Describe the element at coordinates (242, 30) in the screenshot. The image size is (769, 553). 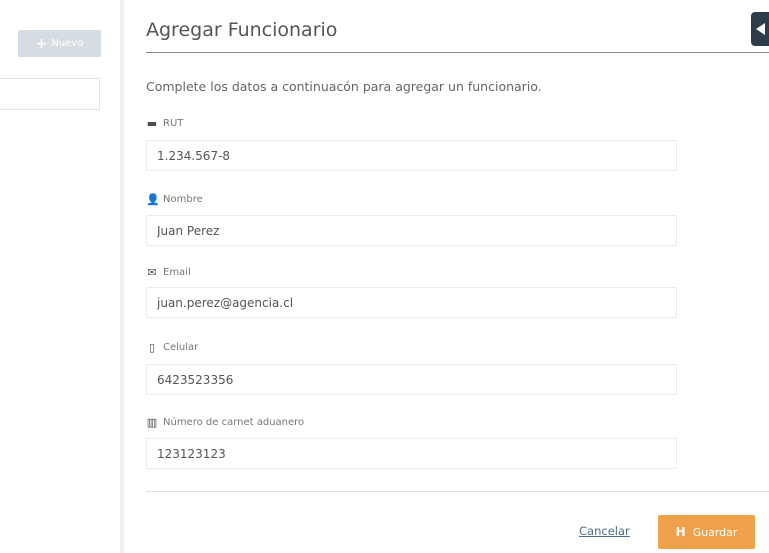
I see `modal-title: Agregar Funcionario` at that location.